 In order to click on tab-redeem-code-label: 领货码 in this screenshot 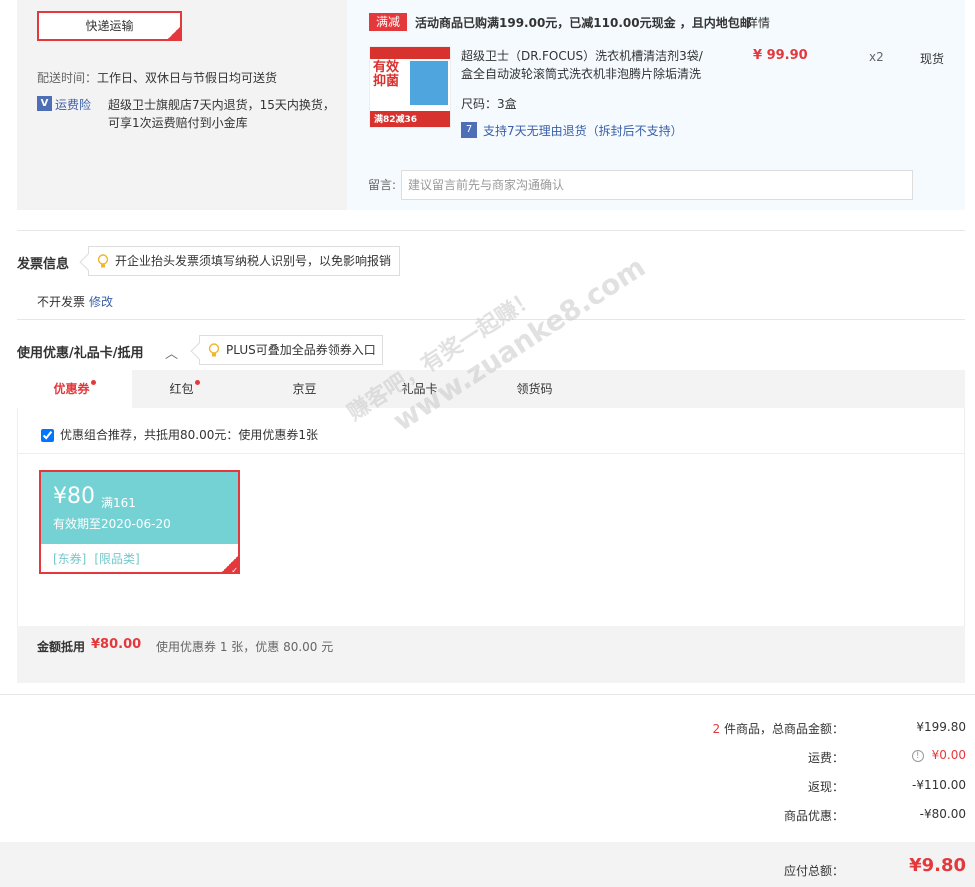, I will do `click(534, 389)`.